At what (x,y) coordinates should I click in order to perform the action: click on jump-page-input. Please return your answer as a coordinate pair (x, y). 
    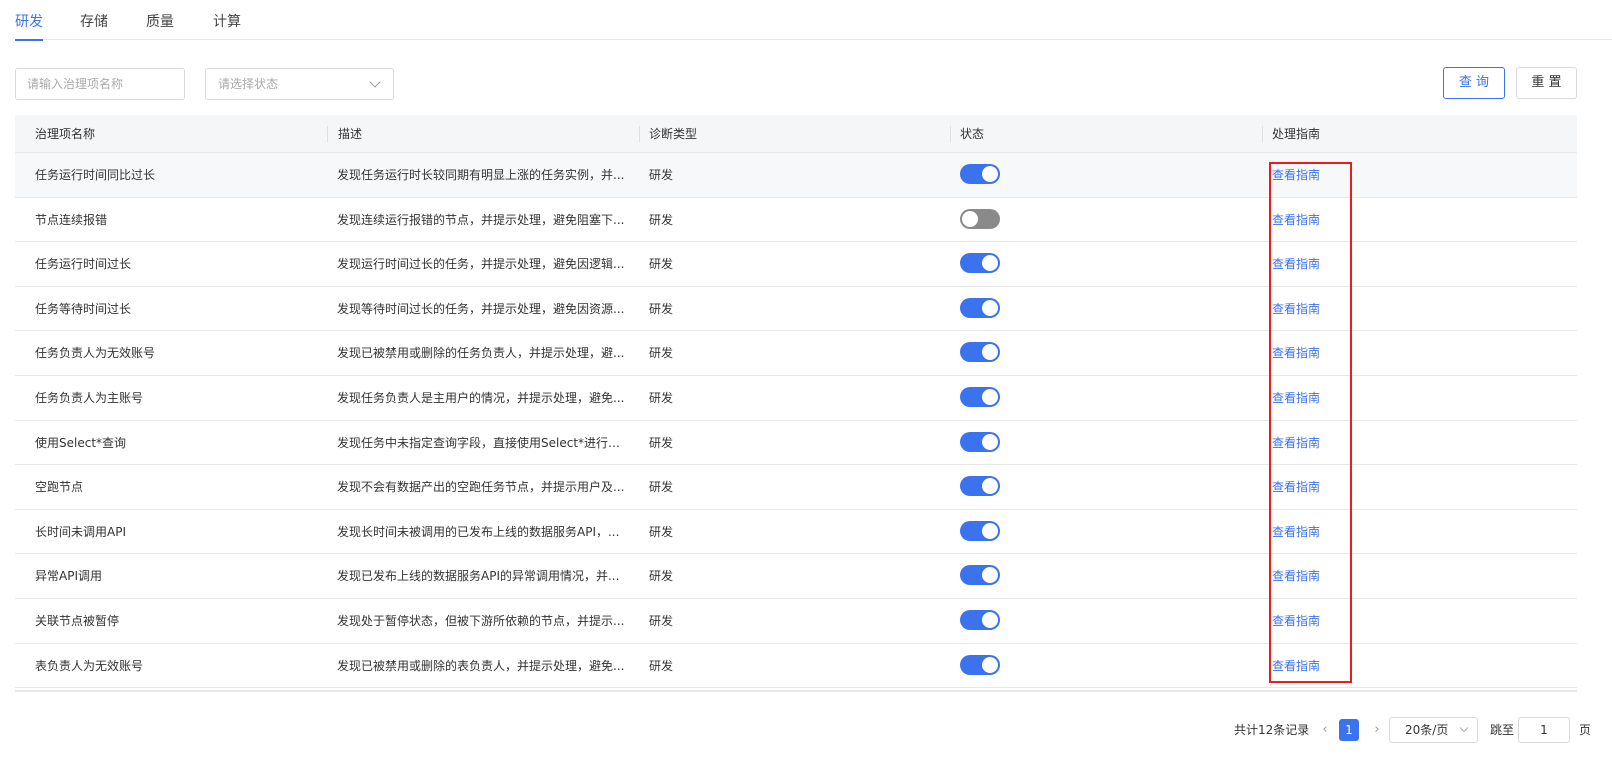
    Looking at the image, I should click on (1544, 730).